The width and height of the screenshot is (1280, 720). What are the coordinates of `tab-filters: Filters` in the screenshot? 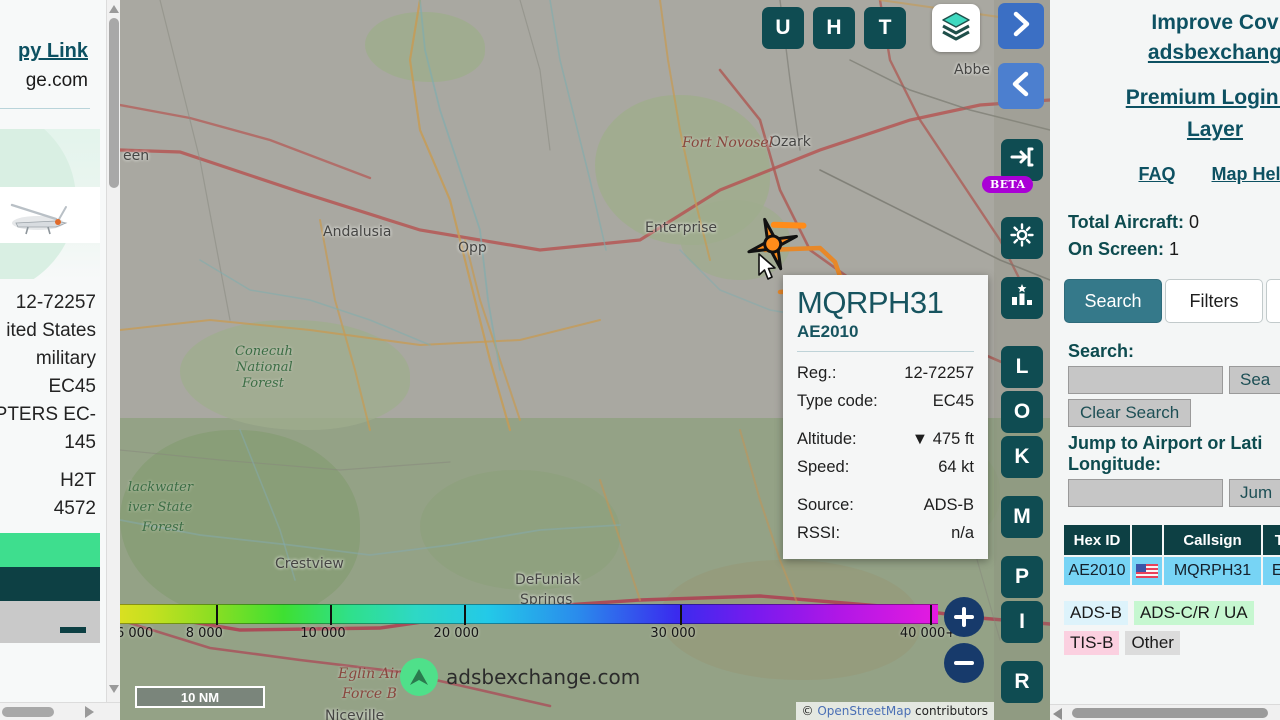 It's located at (1214, 301).